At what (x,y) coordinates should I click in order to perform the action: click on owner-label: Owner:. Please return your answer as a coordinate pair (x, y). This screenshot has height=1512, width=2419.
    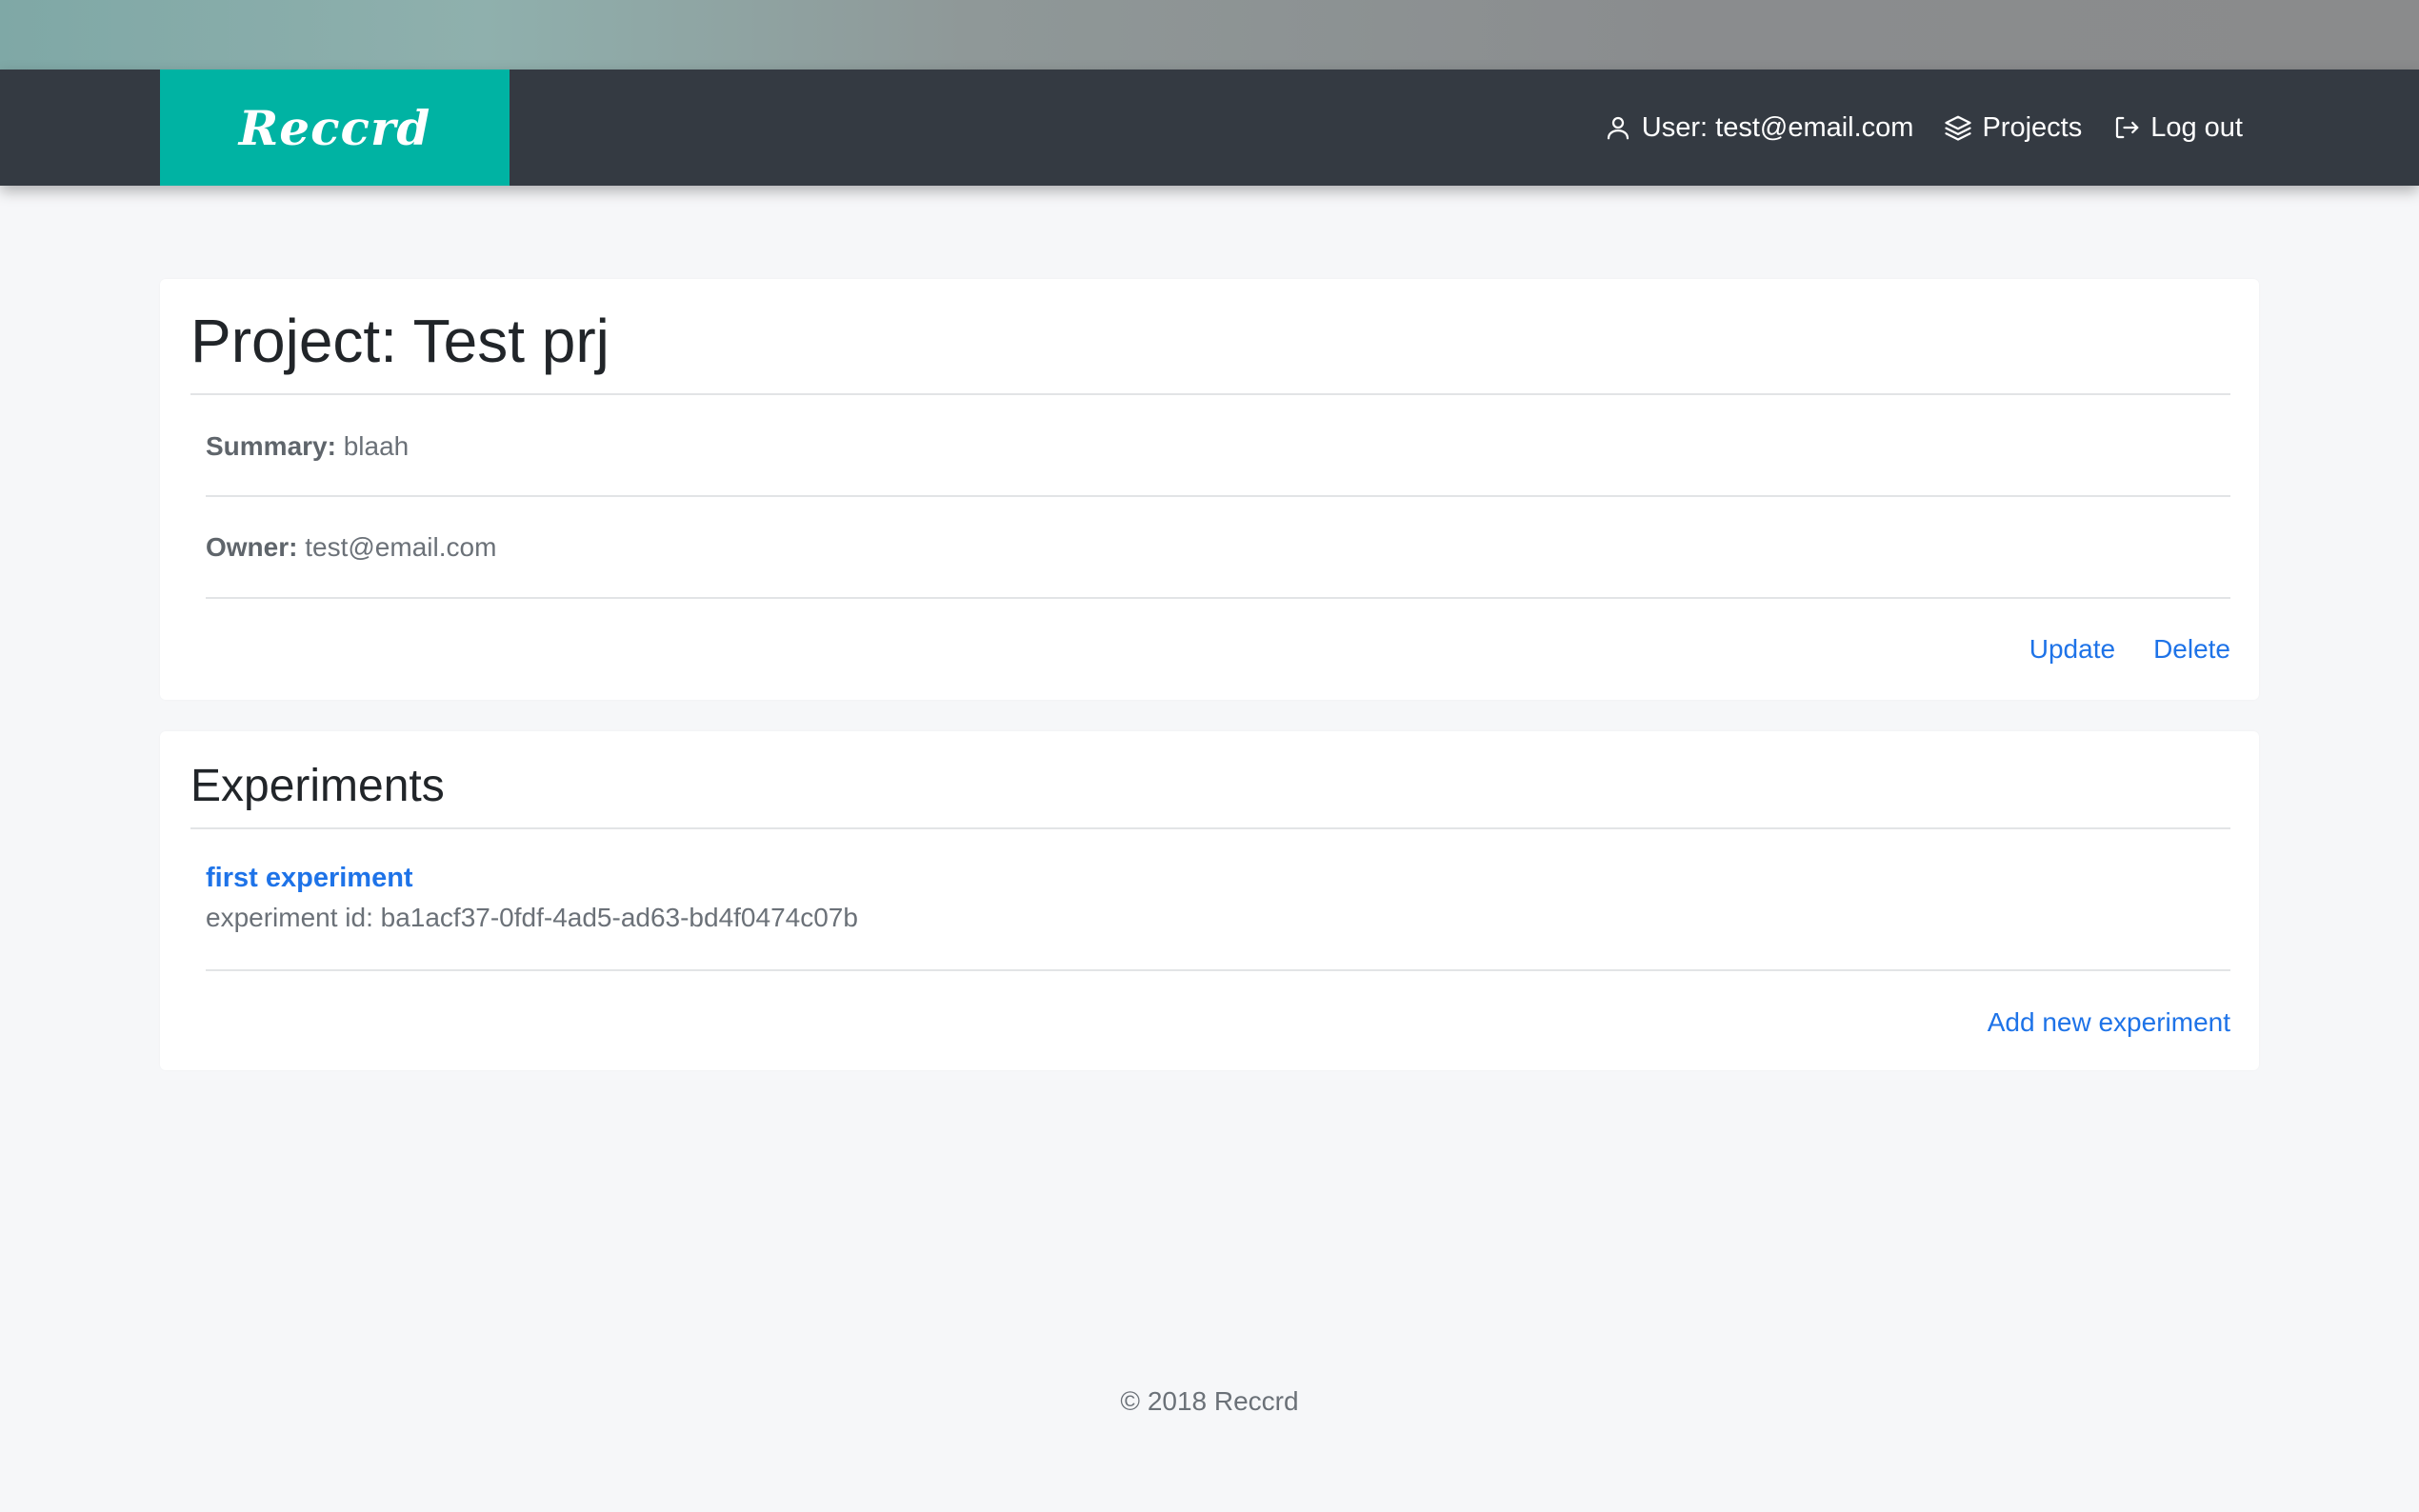
    Looking at the image, I should click on (252, 547).